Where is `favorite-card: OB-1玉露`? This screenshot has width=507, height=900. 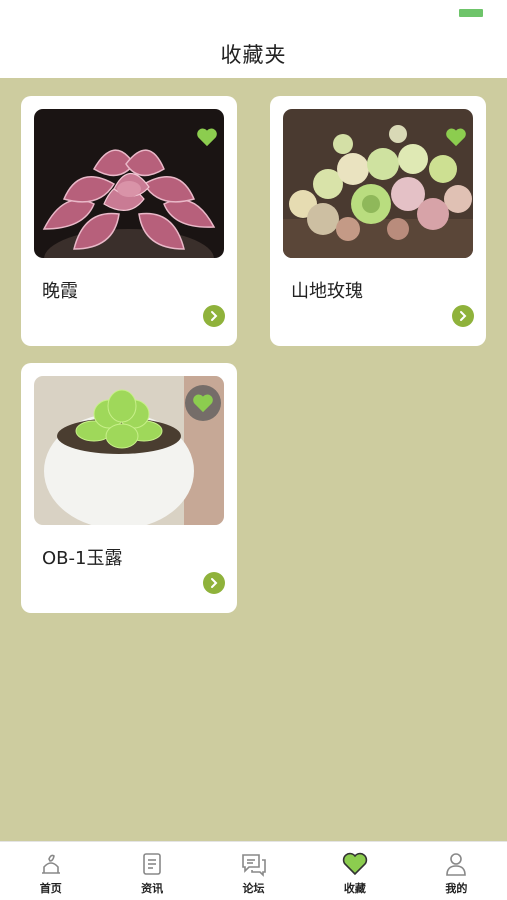
favorite-card: OB-1玉露 is located at coordinates (129, 488).